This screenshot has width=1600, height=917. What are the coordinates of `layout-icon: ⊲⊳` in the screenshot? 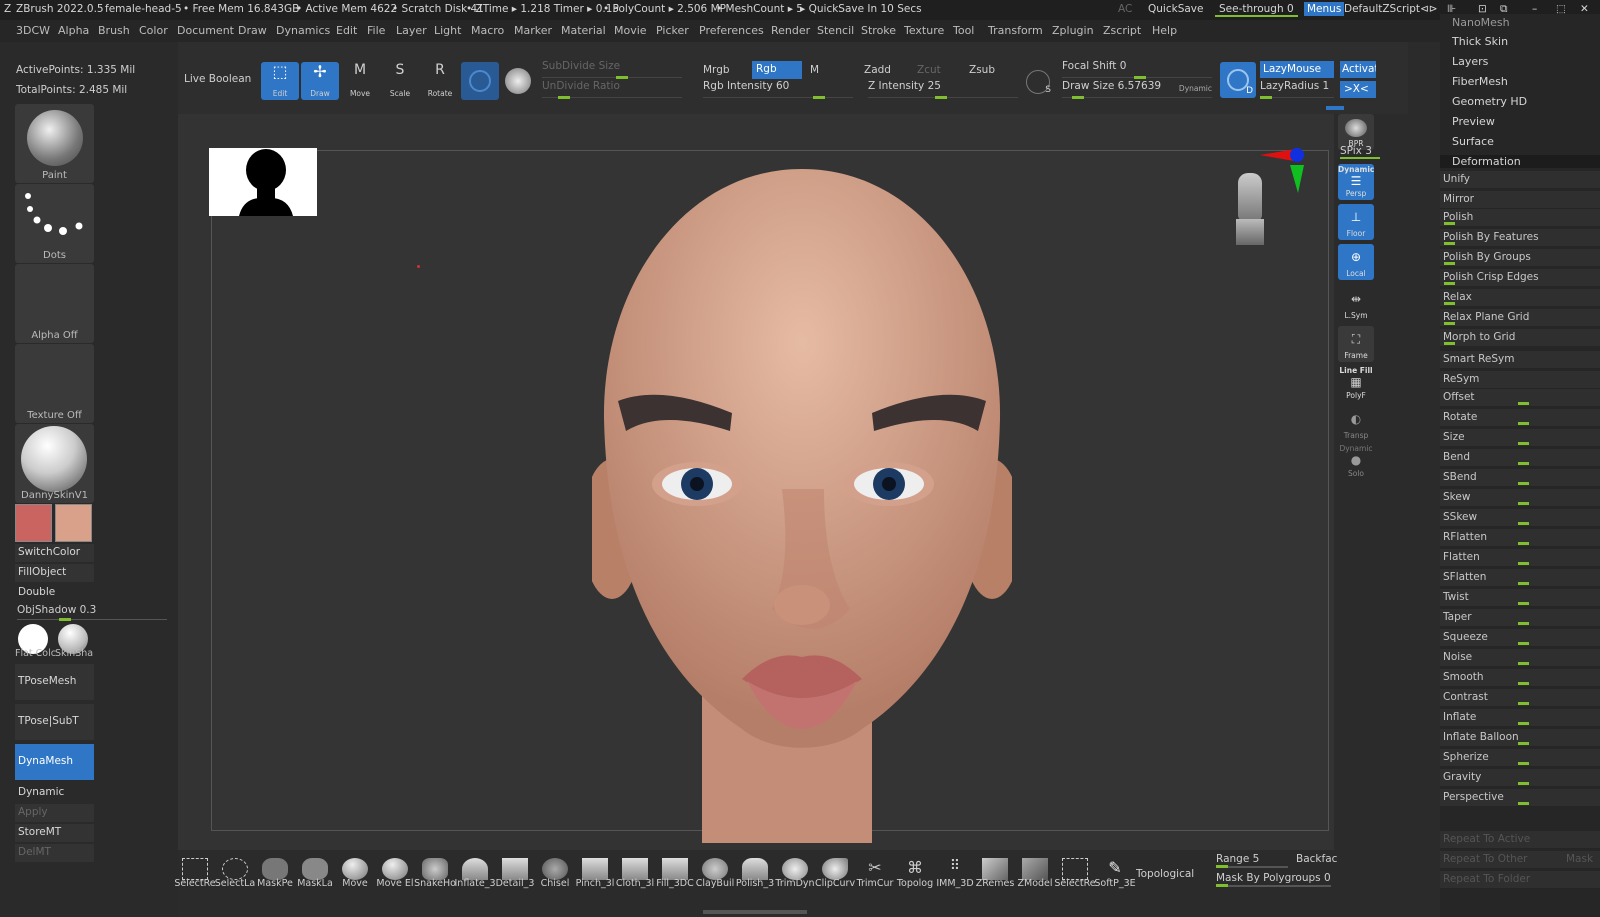 It's located at (1429, 9).